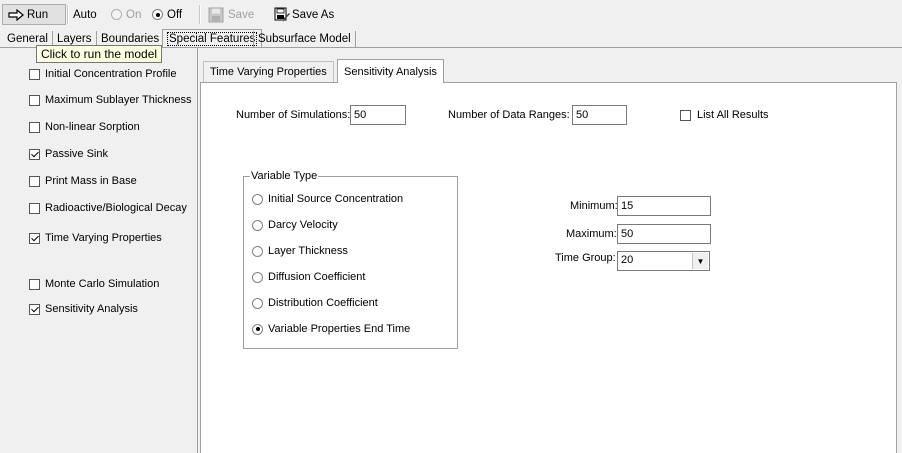  What do you see at coordinates (99, 54) in the screenshot?
I see `run-tooltip: Click to run the model` at bounding box center [99, 54].